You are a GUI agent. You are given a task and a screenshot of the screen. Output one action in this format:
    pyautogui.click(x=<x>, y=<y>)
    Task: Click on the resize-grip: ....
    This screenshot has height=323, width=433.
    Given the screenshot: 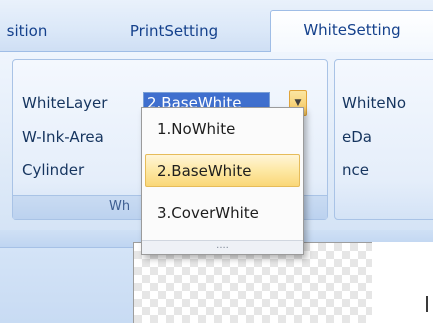 What is the action you would take?
    pyautogui.click(x=222, y=247)
    